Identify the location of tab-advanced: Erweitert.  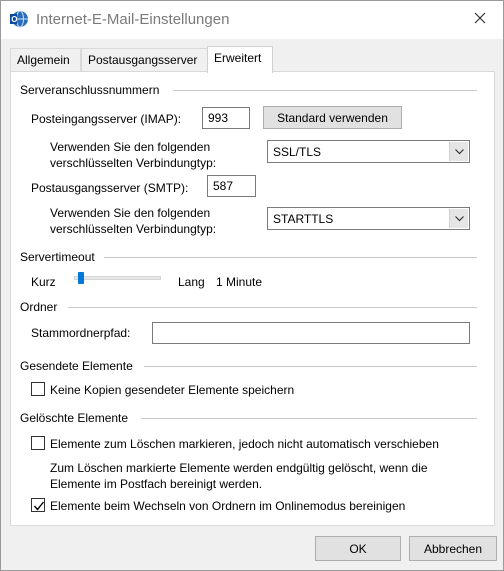
(240, 59).